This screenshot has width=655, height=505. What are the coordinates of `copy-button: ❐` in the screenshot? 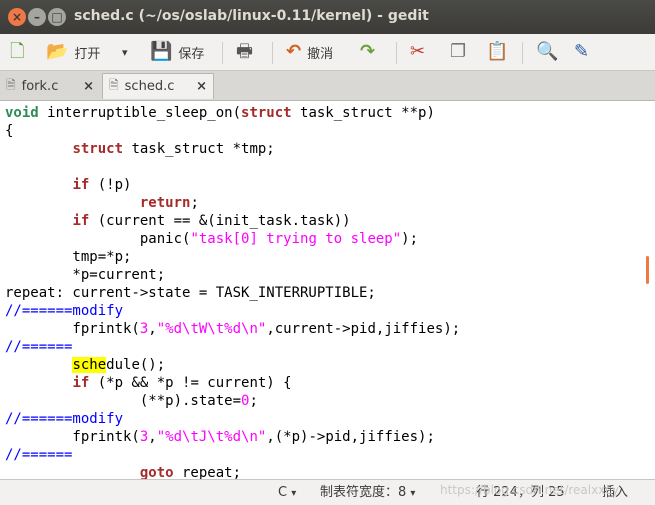 It's located at (461, 52).